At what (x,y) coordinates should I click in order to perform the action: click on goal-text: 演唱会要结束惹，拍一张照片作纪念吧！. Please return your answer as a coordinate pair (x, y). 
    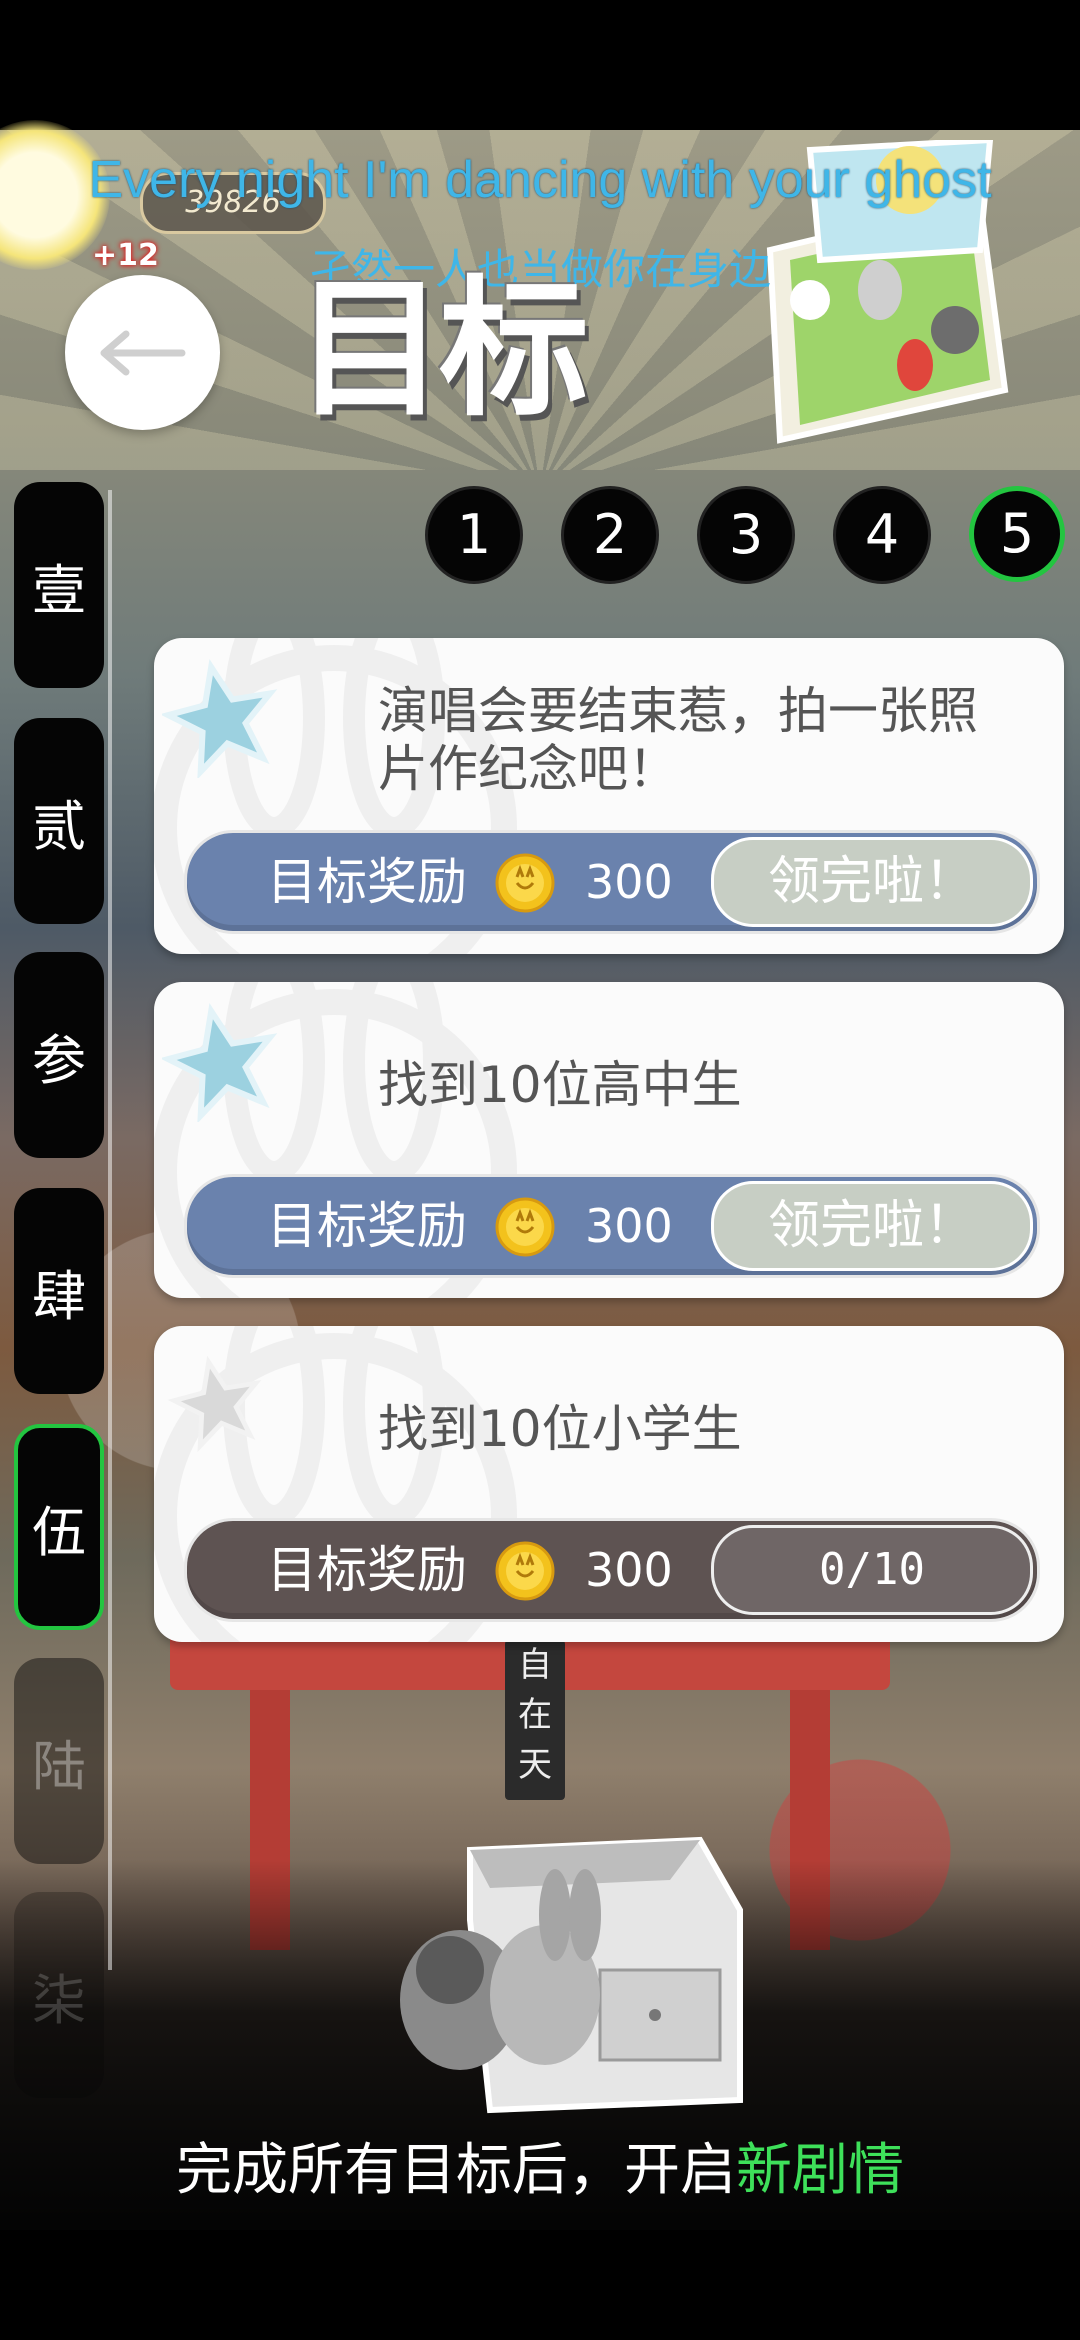
    Looking at the image, I should click on (678, 740).